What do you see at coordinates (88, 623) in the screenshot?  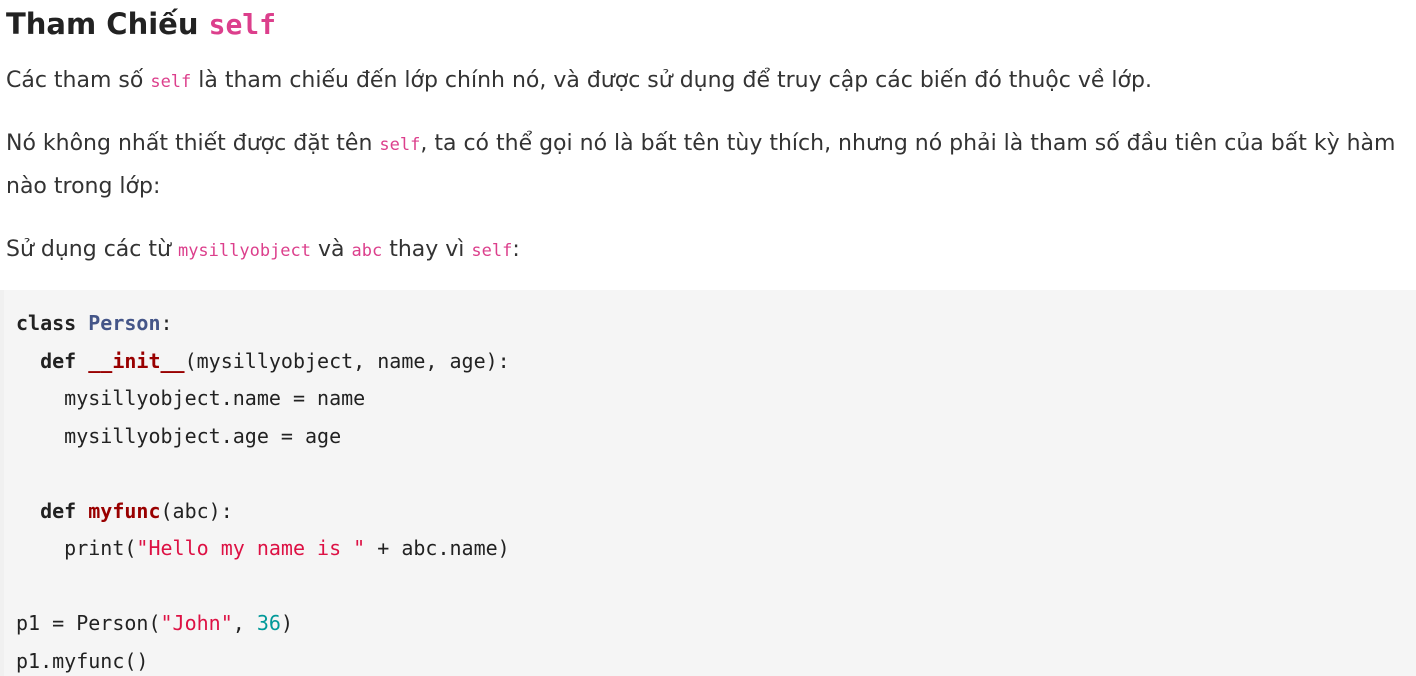 I see `code-text: p1 = Person(` at bounding box center [88, 623].